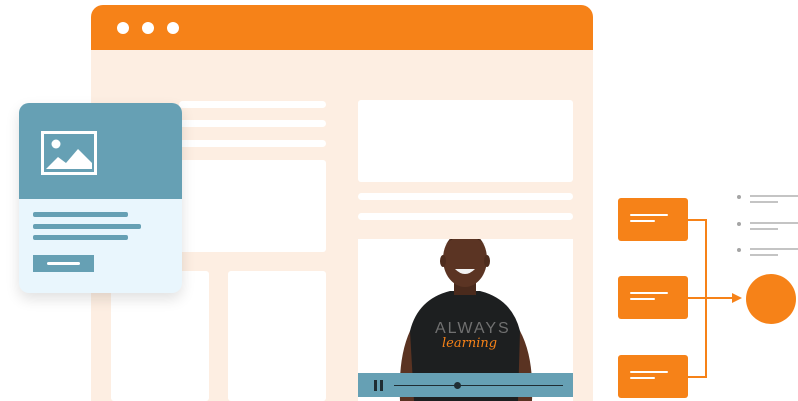 This screenshot has width=798, height=401. What do you see at coordinates (457, 385) in the screenshot?
I see `progress-knob` at bounding box center [457, 385].